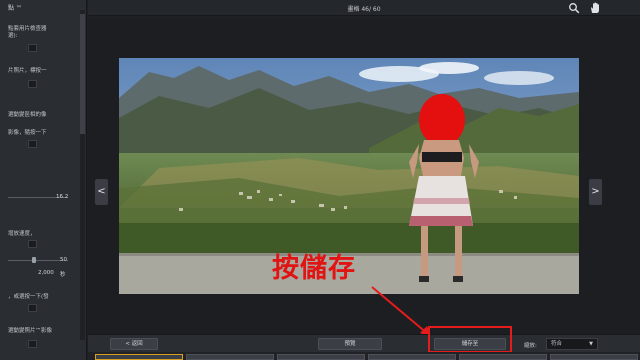 The width and height of the screenshot is (640, 360). I want to click on back-button: < 返回, so click(134, 344).